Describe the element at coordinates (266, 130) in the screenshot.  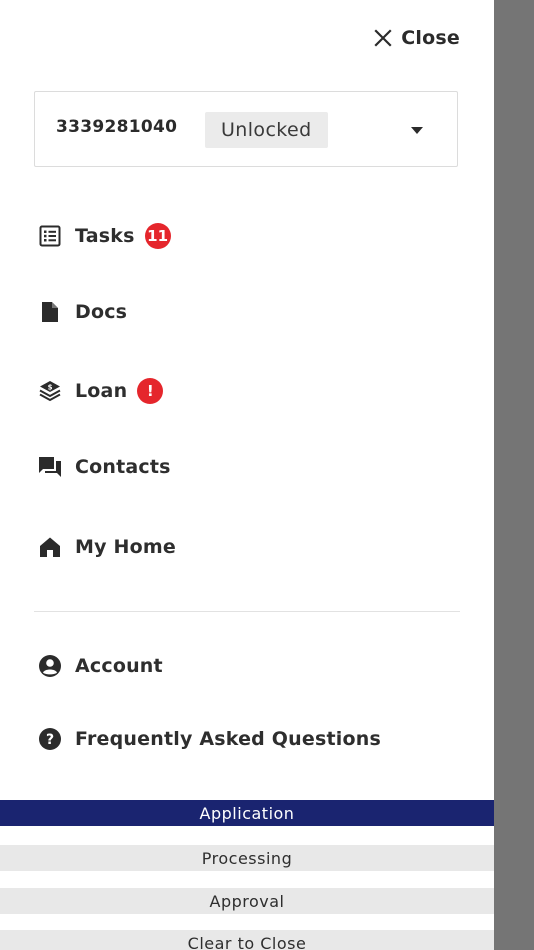
I see `lock-status-badge: Unlocked` at that location.